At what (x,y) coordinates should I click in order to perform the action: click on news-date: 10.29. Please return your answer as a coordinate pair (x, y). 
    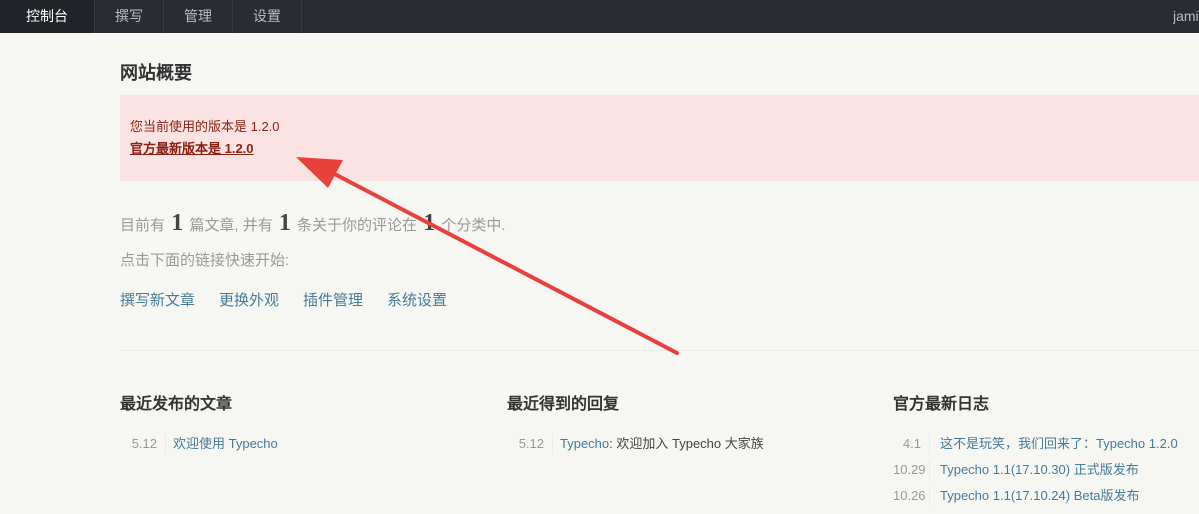
    Looking at the image, I should click on (911, 470).